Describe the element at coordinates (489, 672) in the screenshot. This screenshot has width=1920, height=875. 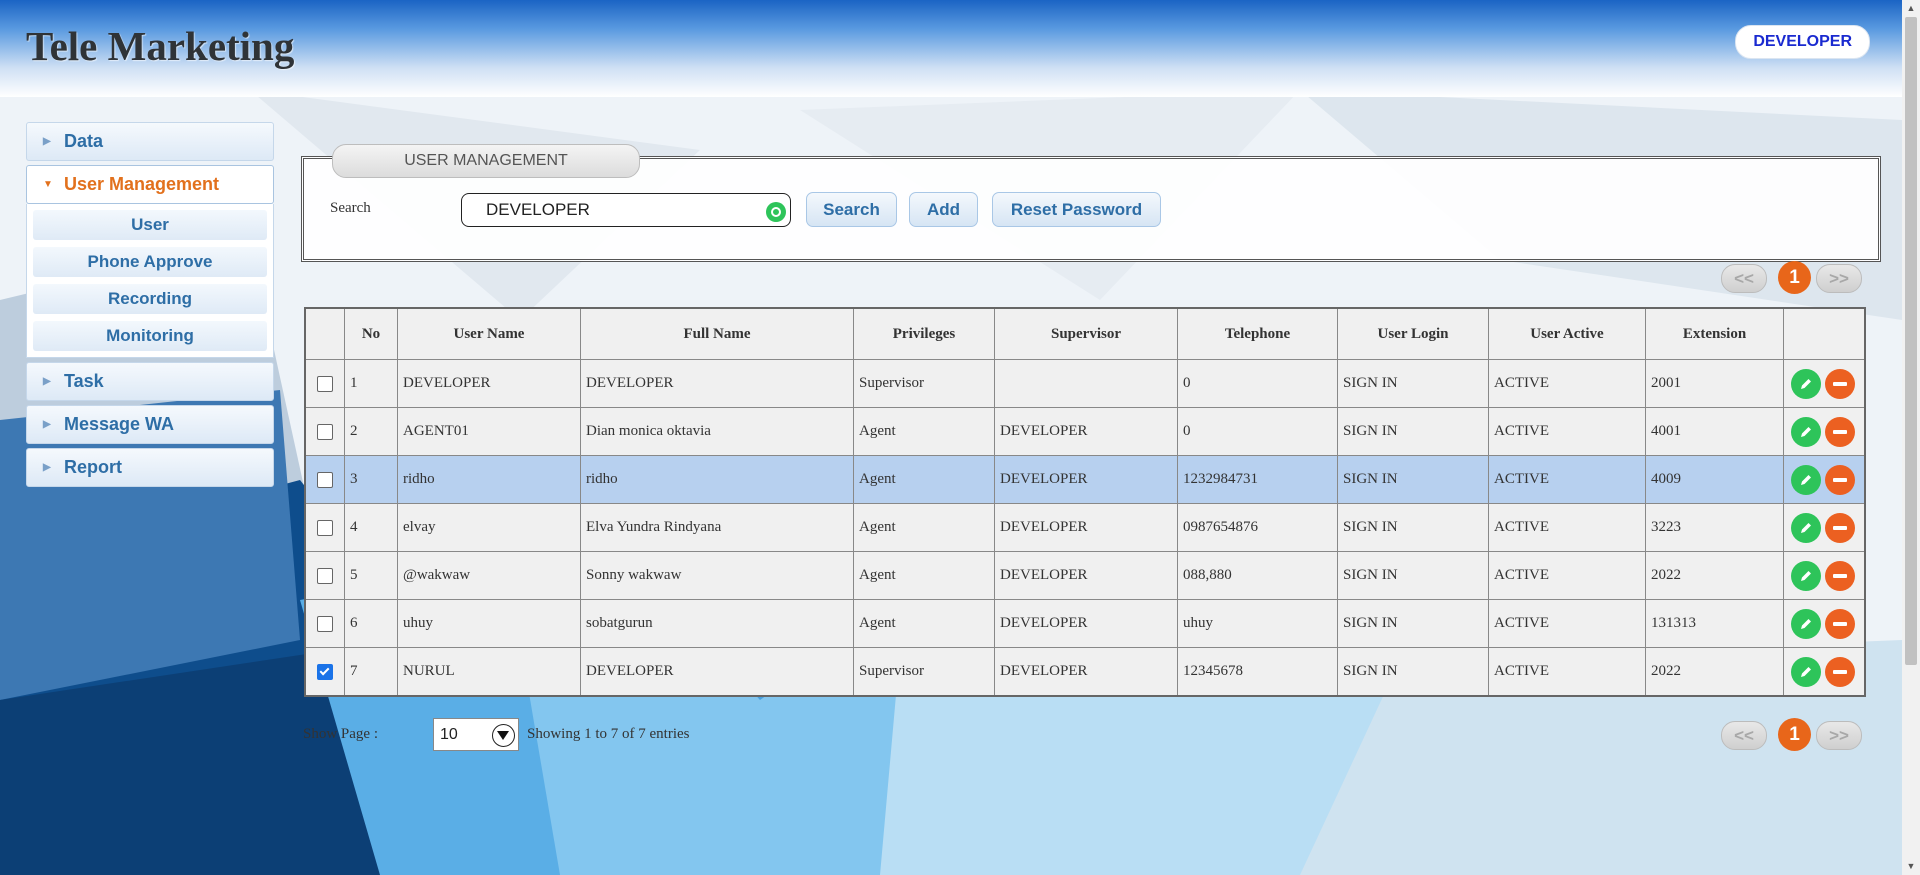
I see `table-cell: NURUL` at that location.